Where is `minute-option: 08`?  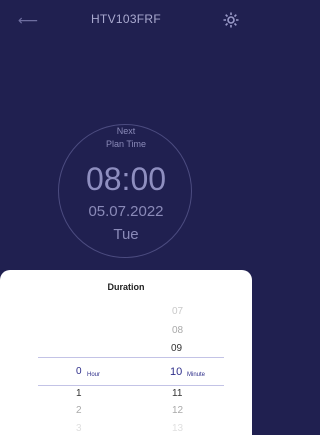
minute-option: 08 is located at coordinates (177, 330).